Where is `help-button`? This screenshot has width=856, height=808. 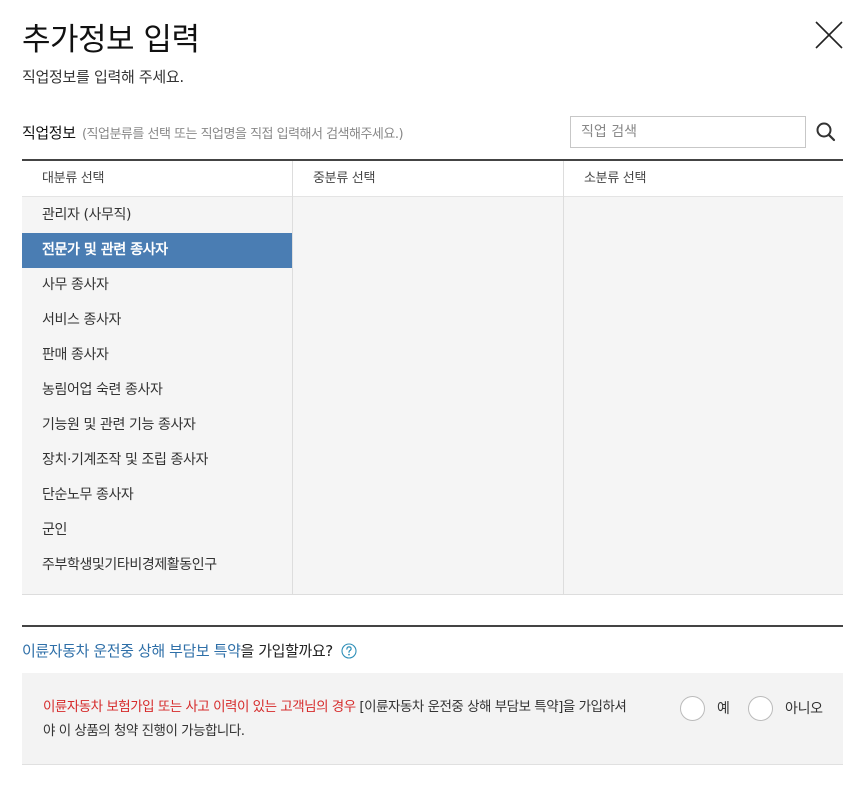
help-button is located at coordinates (349, 651).